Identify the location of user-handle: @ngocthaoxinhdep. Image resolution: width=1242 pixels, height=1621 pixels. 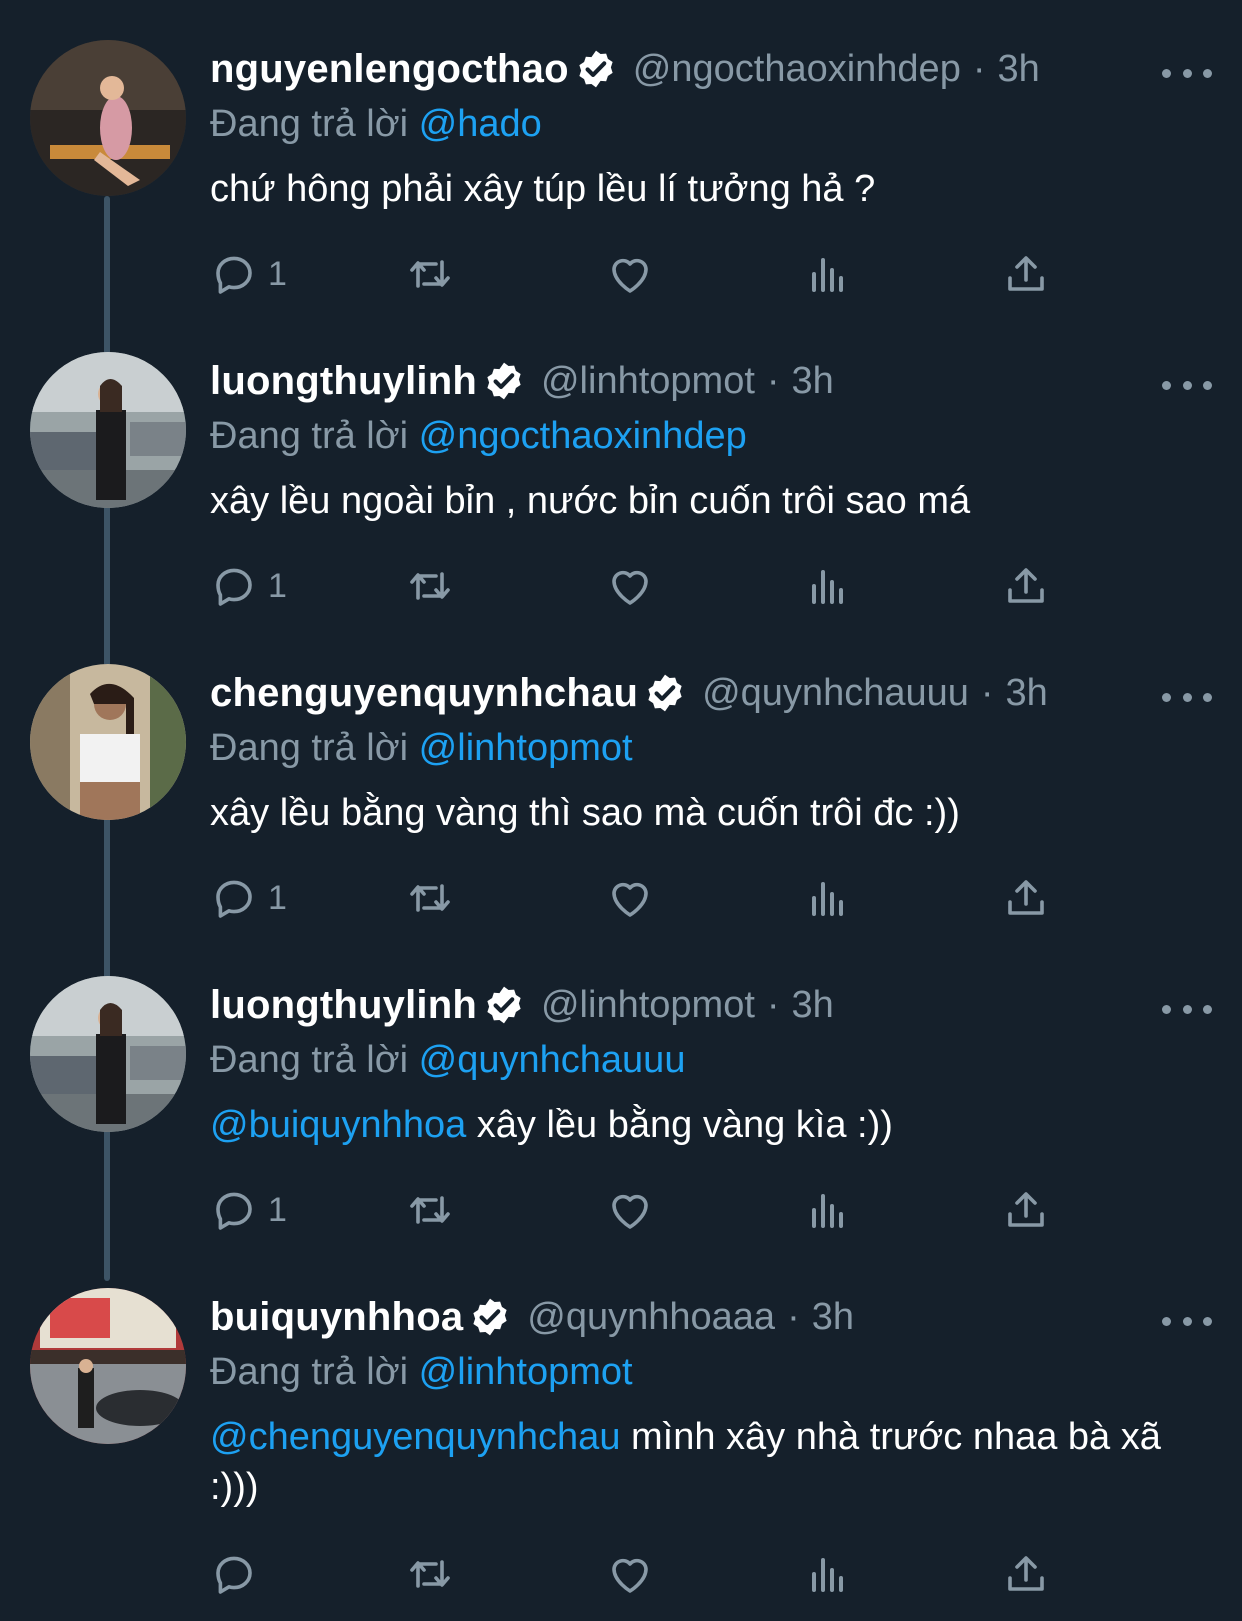
(797, 69).